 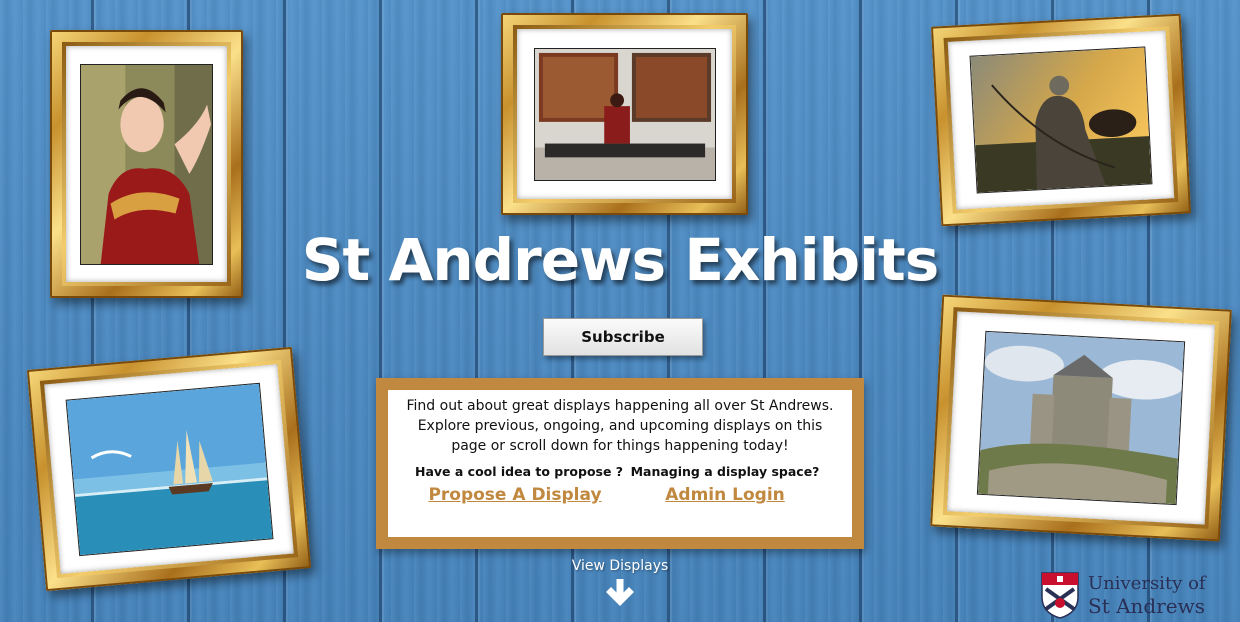 What do you see at coordinates (1060, 595) in the screenshot?
I see `crest-icon` at bounding box center [1060, 595].